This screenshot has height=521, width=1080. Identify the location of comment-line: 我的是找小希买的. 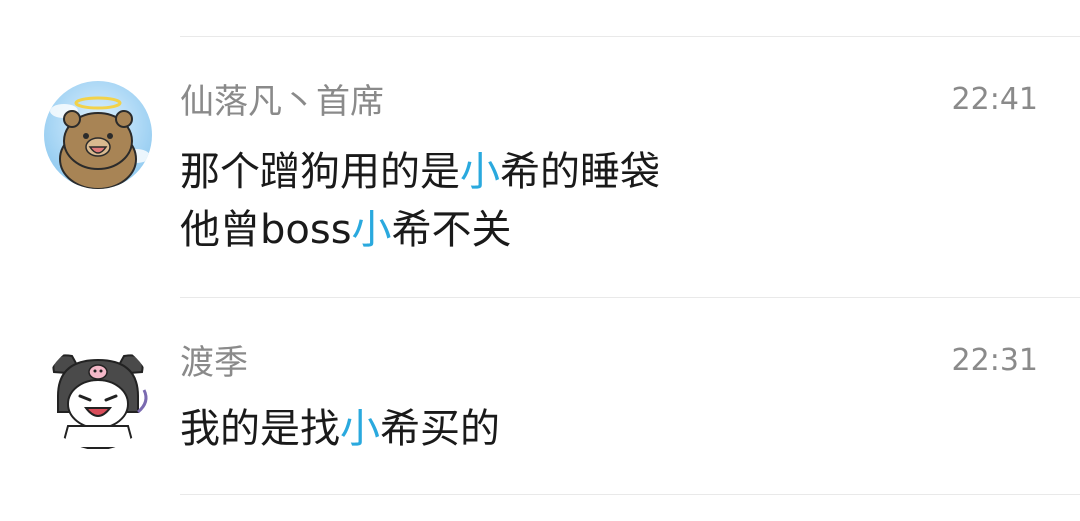
(340, 429).